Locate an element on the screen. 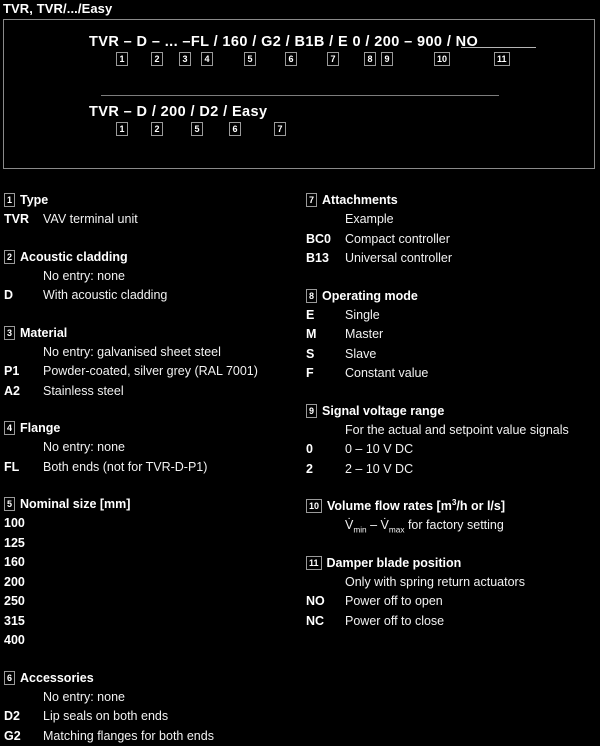 This screenshot has height=746, width=600. legend-row: Only with spring return actuators is located at coordinates (453, 583).